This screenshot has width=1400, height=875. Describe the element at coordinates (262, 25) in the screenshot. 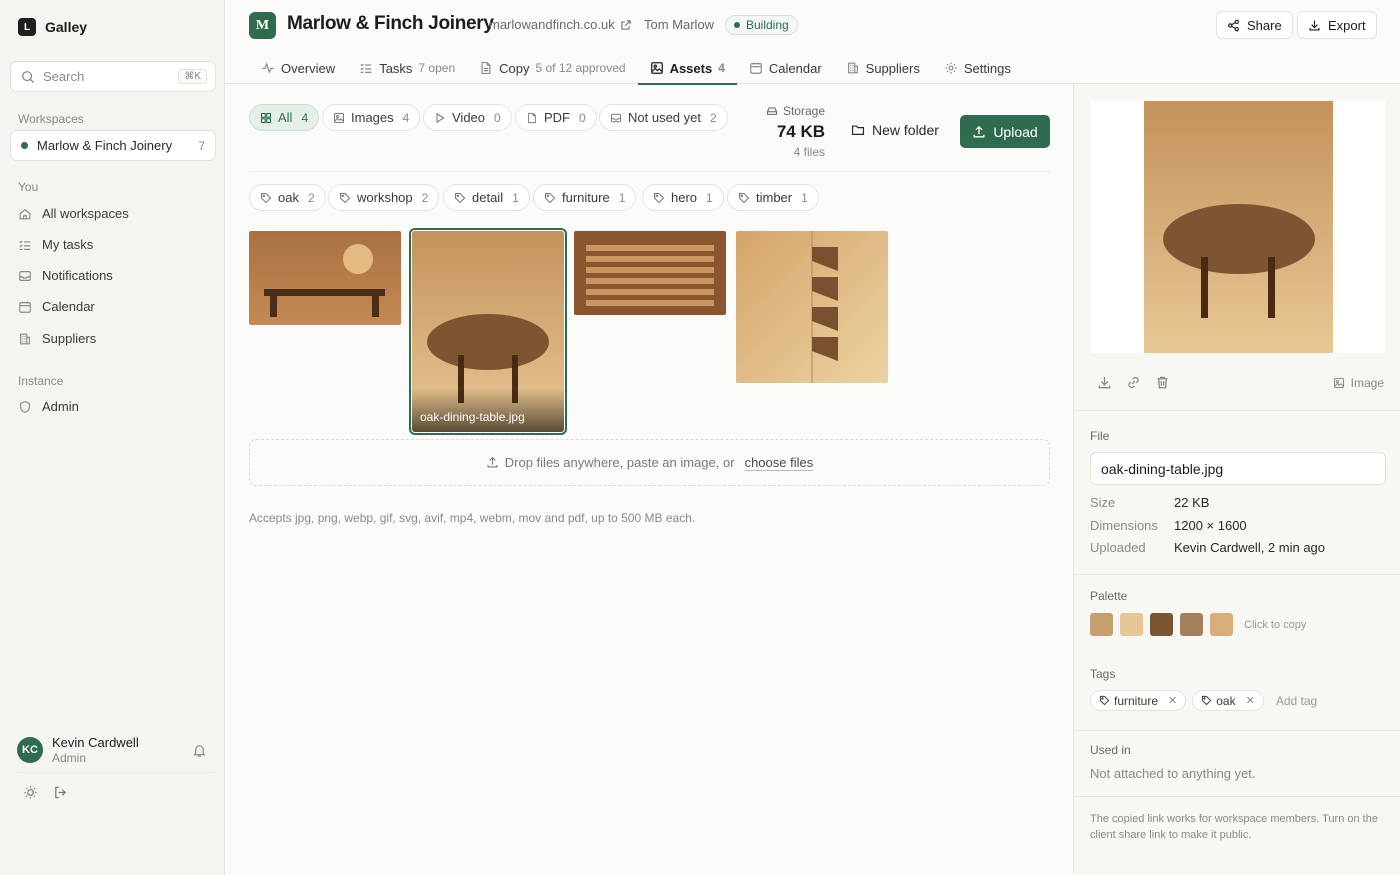

I see `project-logo: M` at that location.